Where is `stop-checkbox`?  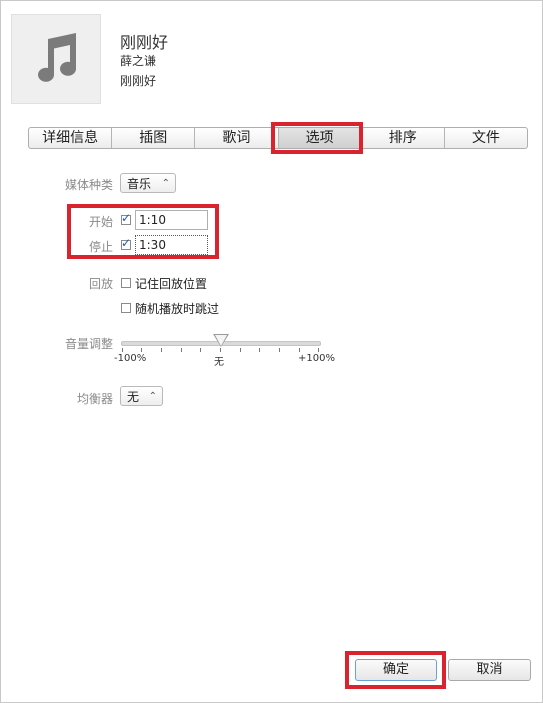 stop-checkbox is located at coordinates (126, 243).